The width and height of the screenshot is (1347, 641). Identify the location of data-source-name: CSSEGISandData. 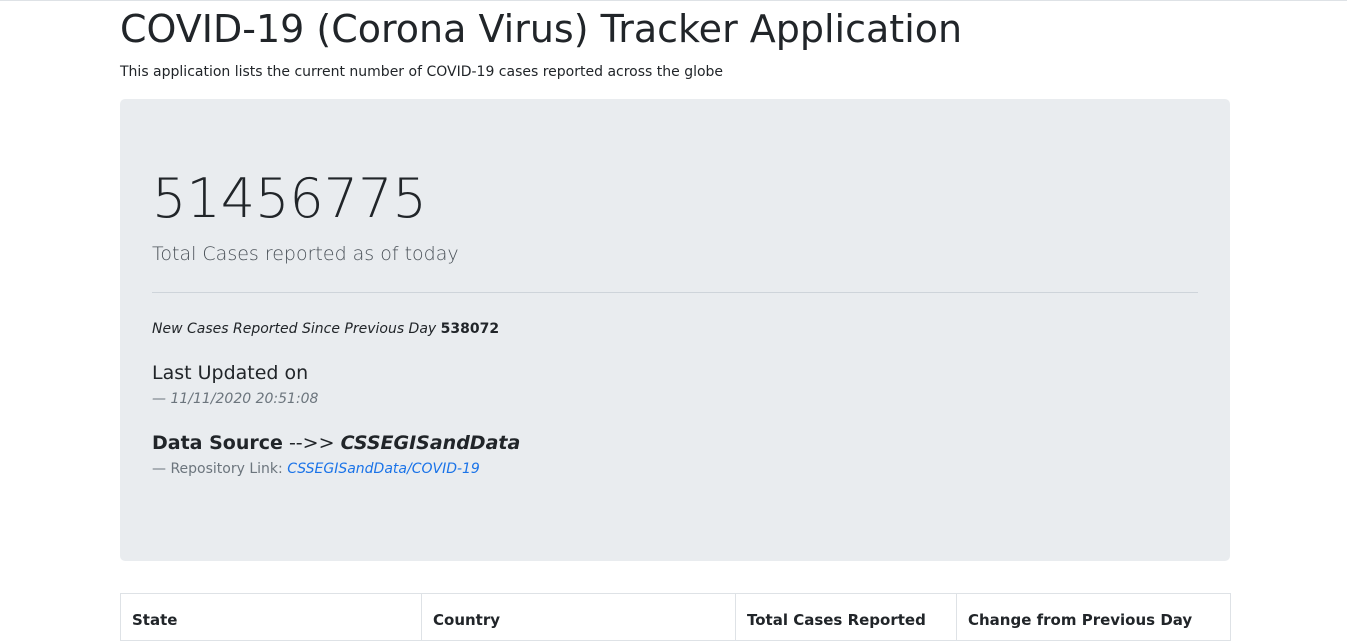
(430, 443).